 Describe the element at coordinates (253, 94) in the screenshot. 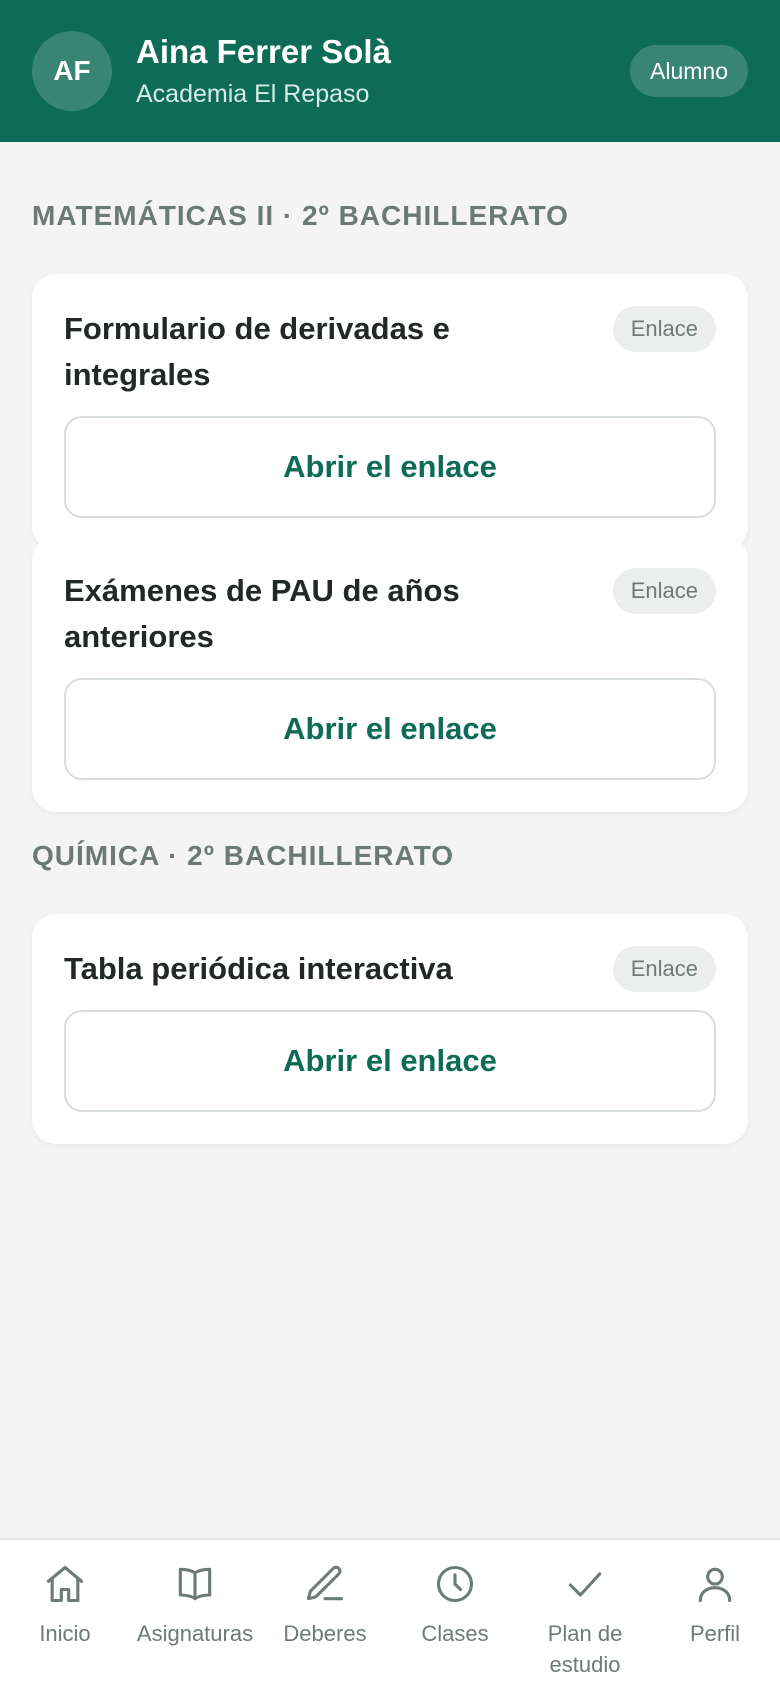

I see `organization-name: Academia El Repaso` at that location.